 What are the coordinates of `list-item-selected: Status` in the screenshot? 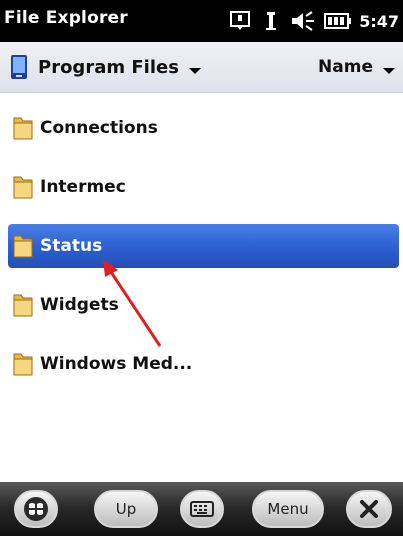 It's located at (203, 246).